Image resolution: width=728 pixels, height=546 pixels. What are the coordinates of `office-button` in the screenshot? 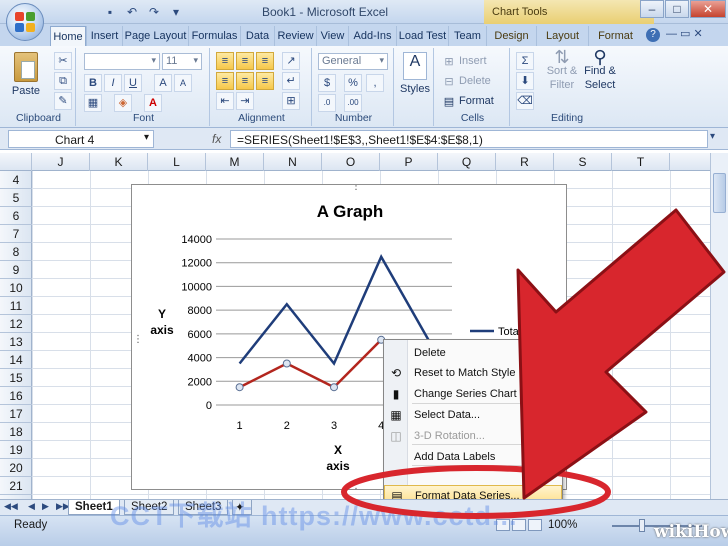 It's located at (25, 22).